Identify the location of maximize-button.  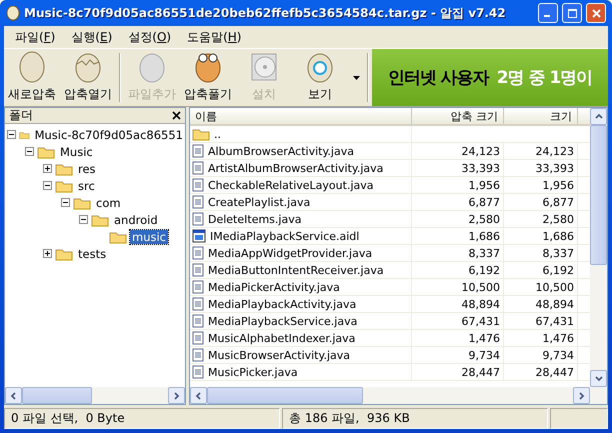
(572, 13).